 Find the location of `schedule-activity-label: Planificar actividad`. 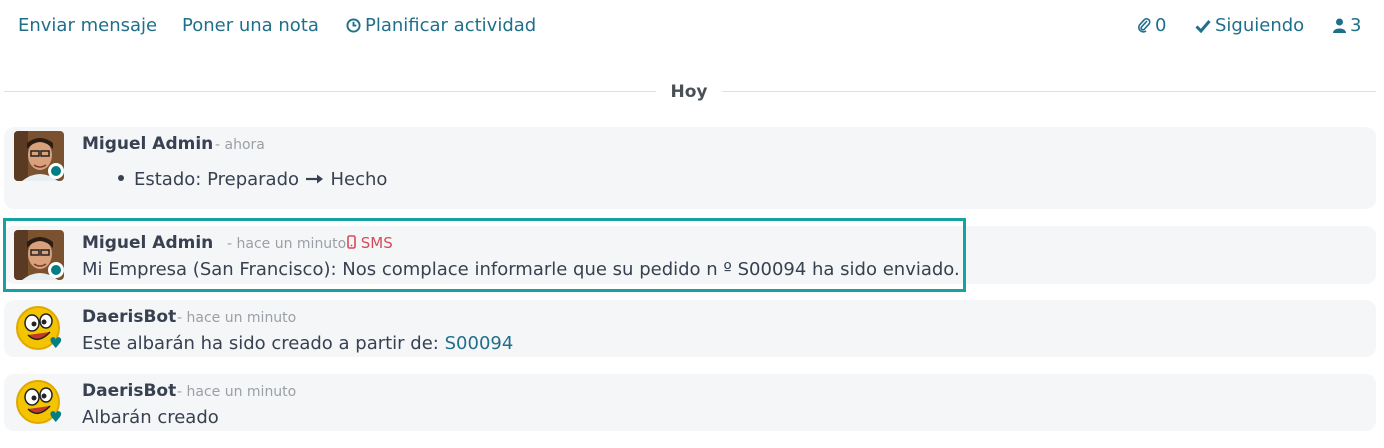

schedule-activity-label: Planificar actividad is located at coordinates (451, 25).